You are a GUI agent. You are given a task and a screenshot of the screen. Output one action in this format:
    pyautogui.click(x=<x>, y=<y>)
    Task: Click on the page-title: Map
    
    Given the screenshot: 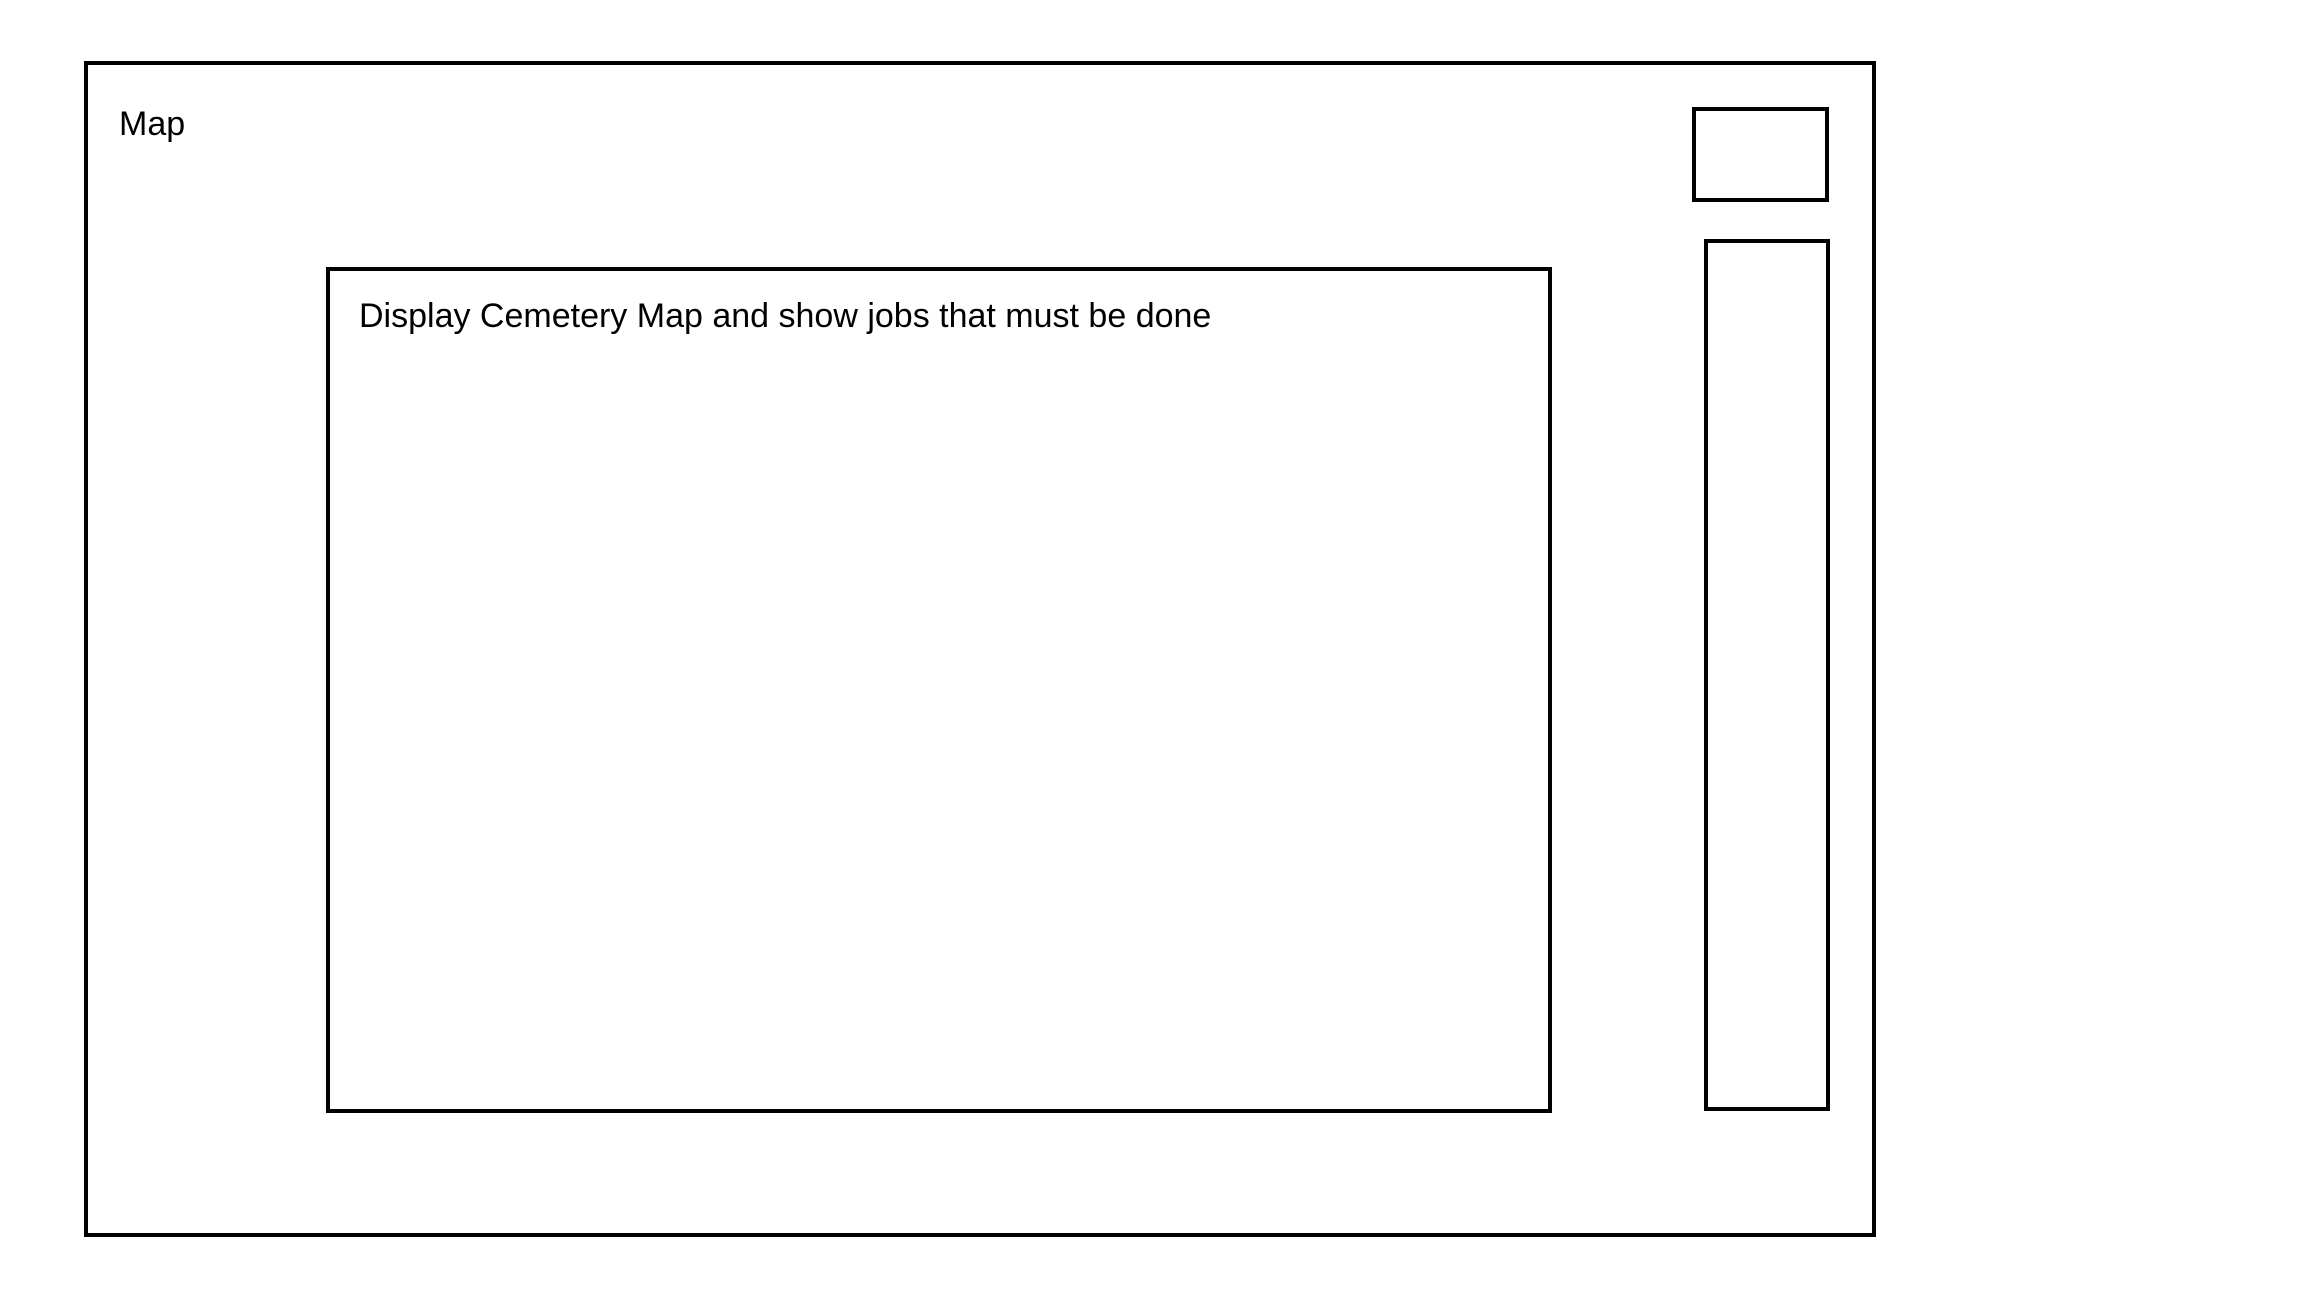 What is the action you would take?
    pyautogui.click(x=152, y=124)
    